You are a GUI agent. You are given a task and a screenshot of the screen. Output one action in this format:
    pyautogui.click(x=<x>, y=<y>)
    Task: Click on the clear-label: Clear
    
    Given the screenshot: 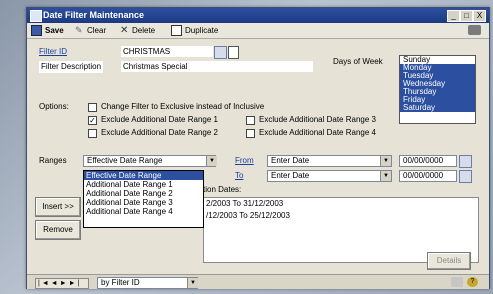 What is the action you would take?
    pyautogui.click(x=97, y=30)
    